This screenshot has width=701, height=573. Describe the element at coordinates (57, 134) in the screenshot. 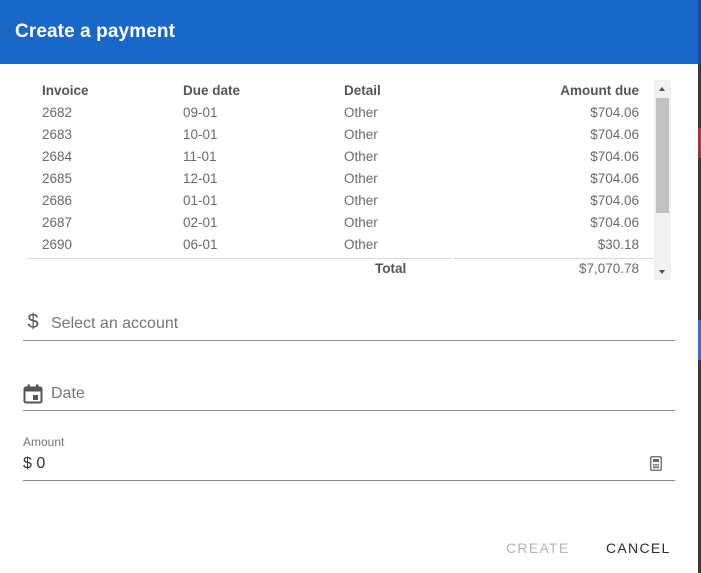

I see `cell-invoice: 2683` at that location.